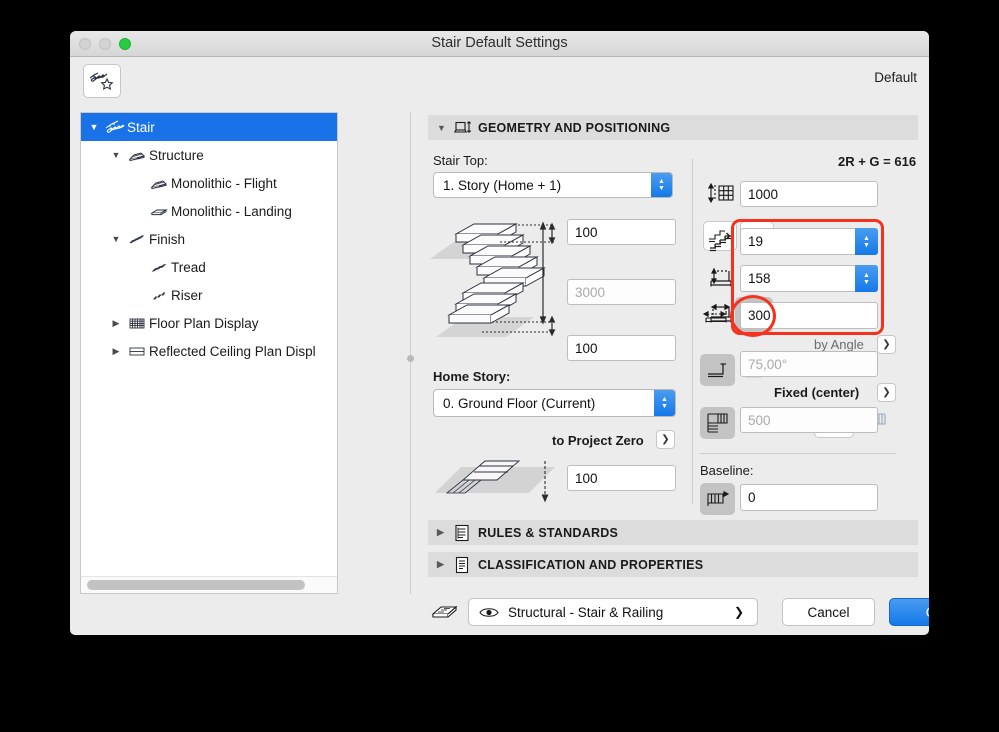 This screenshot has width=999, height=732. Describe the element at coordinates (586, 612) in the screenshot. I see `layer-label: Structural - Stair & Railing` at that location.